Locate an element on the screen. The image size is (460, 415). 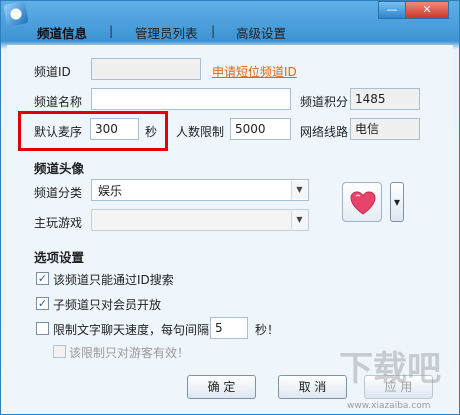
avatar-dropdown-button: ▾ is located at coordinates (397, 202).